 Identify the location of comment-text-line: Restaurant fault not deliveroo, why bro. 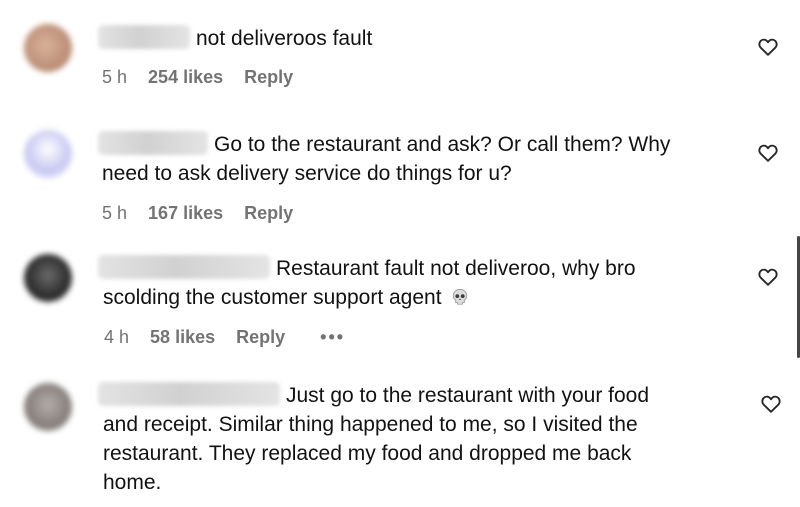
(456, 268).